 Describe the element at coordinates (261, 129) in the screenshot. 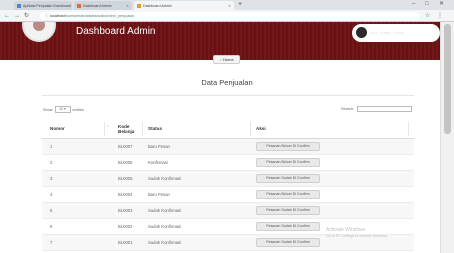

I see `column-header-aksi: Aksi` at that location.